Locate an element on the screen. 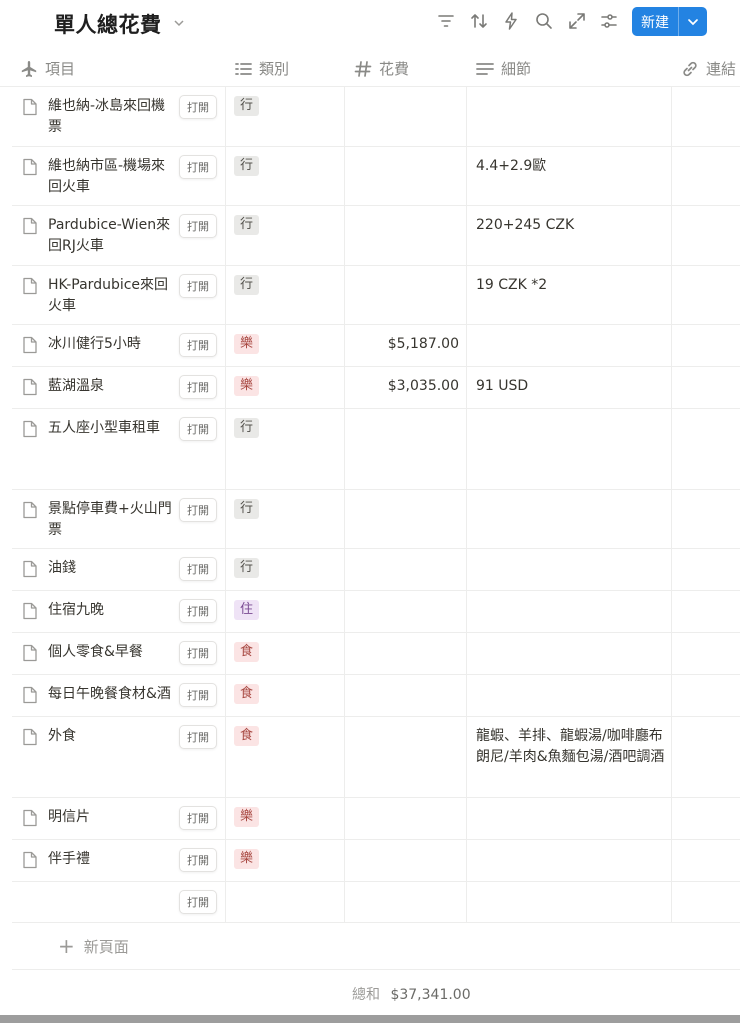  list-icon is located at coordinates (243, 69).